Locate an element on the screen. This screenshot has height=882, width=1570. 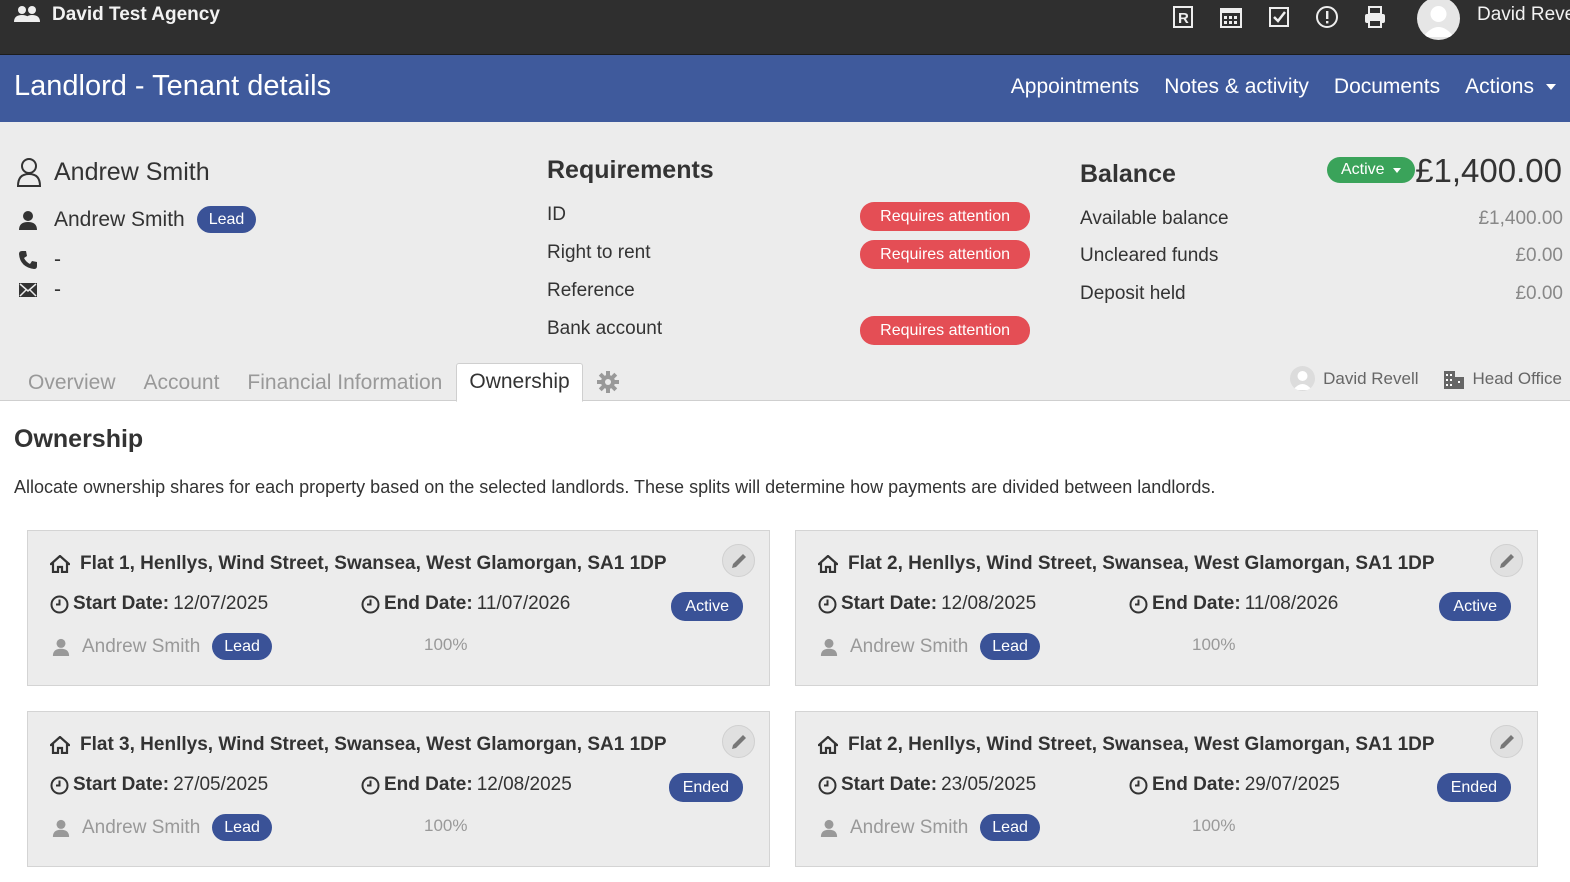
requirement-row: Bank account Requires attention is located at coordinates (788, 331).